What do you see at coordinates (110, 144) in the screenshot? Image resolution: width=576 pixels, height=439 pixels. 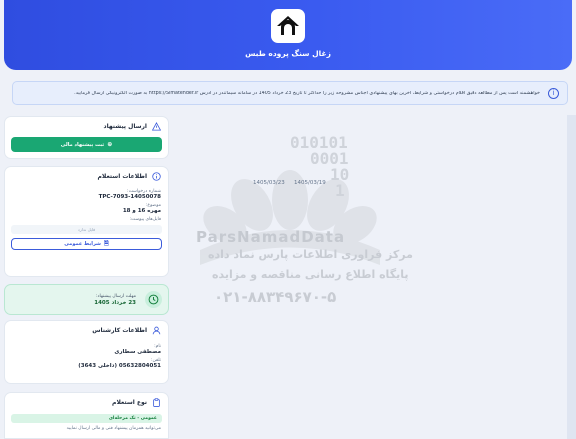 I see `add-circle-icon: ⊕` at bounding box center [110, 144].